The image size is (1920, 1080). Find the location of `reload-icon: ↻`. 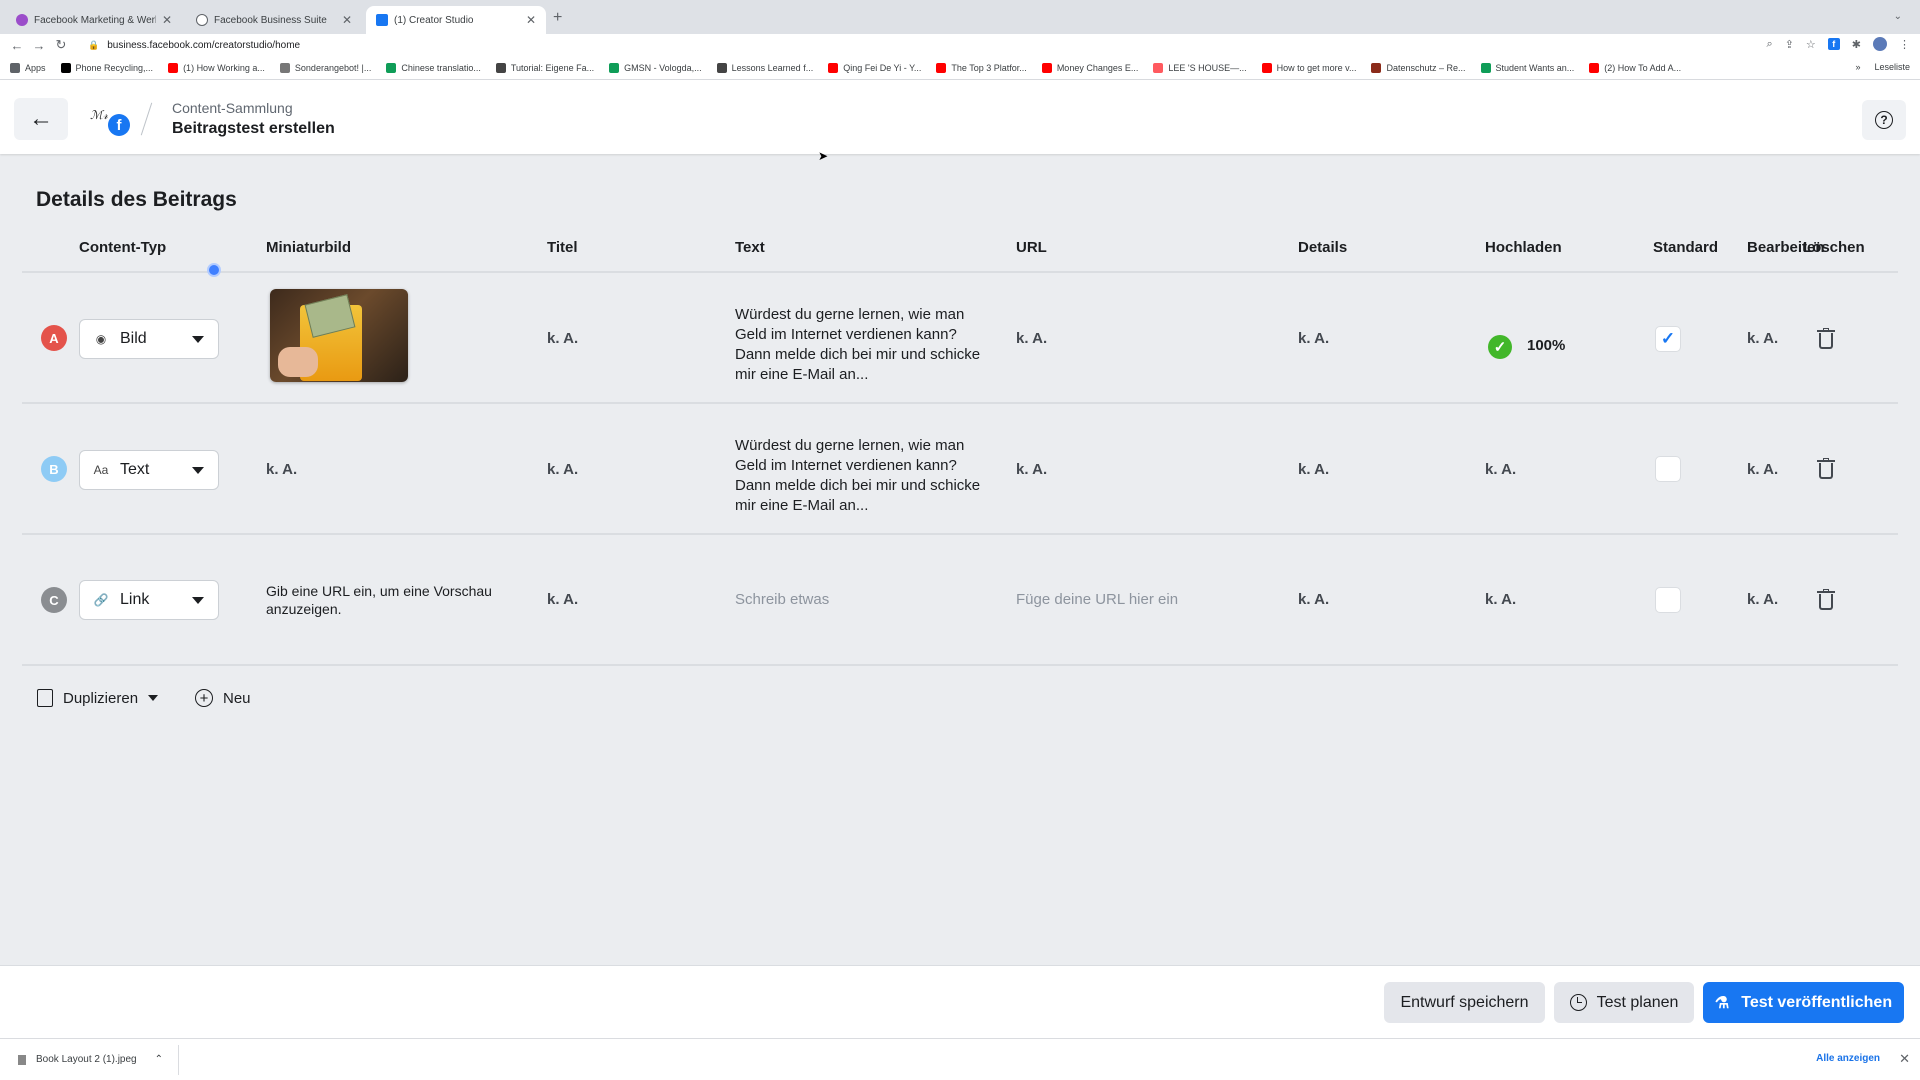

reload-icon: ↻ is located at coordinates (61, 45).